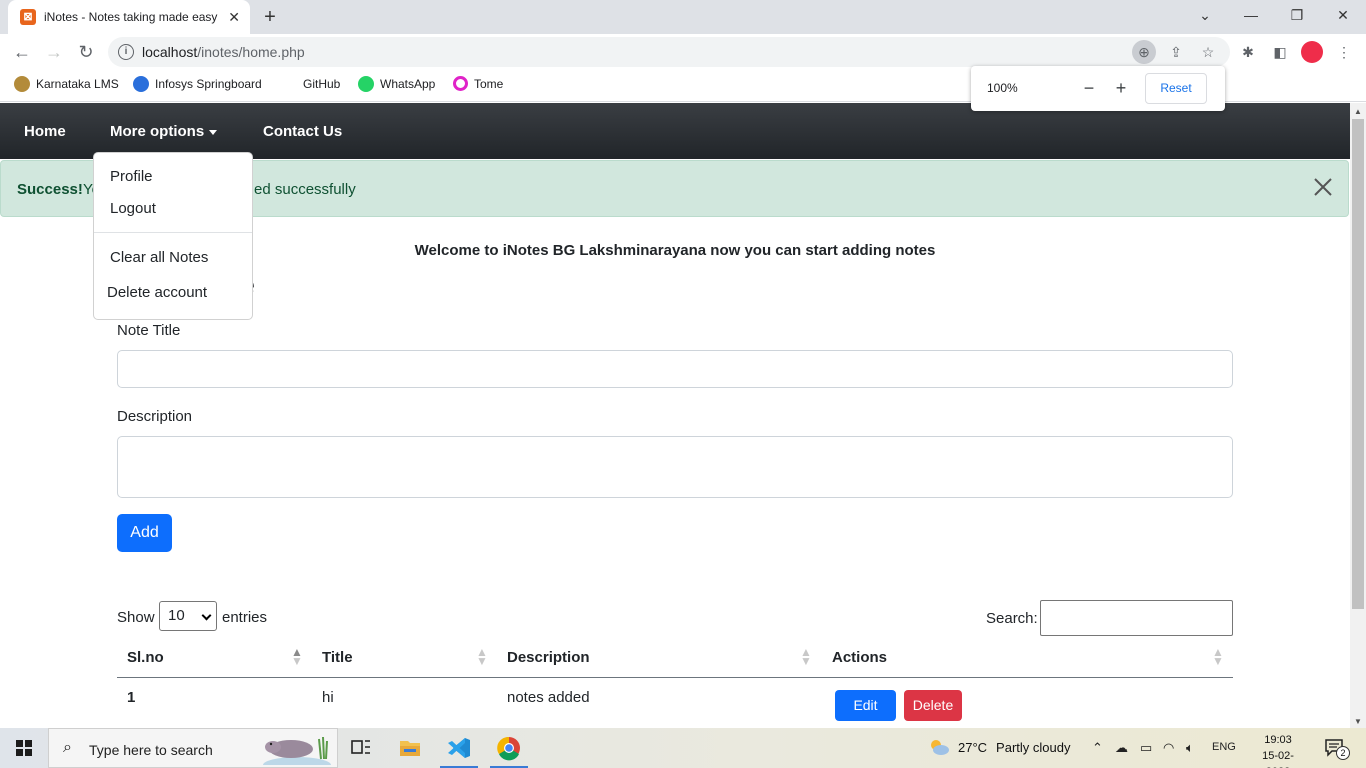  I want to click on zoom-in-icon: +, so click(1121, 88).